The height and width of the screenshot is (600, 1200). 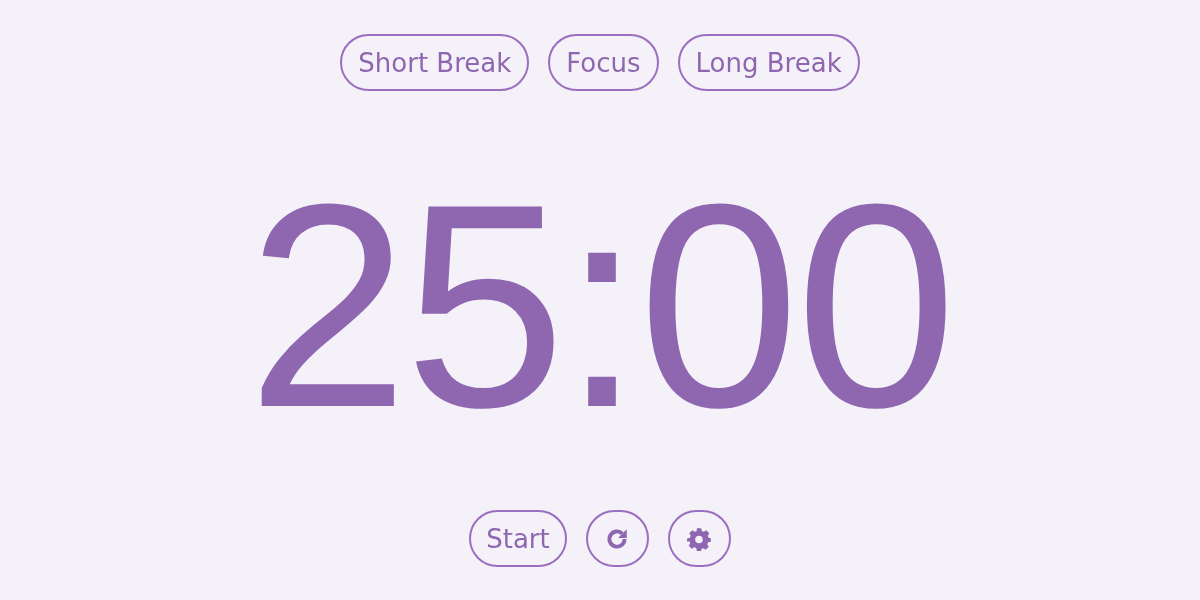 What do you see at coordinates (603, 62) in the screenshot?
I see `mode-tab: Focus` at bounding box center [603, 62].